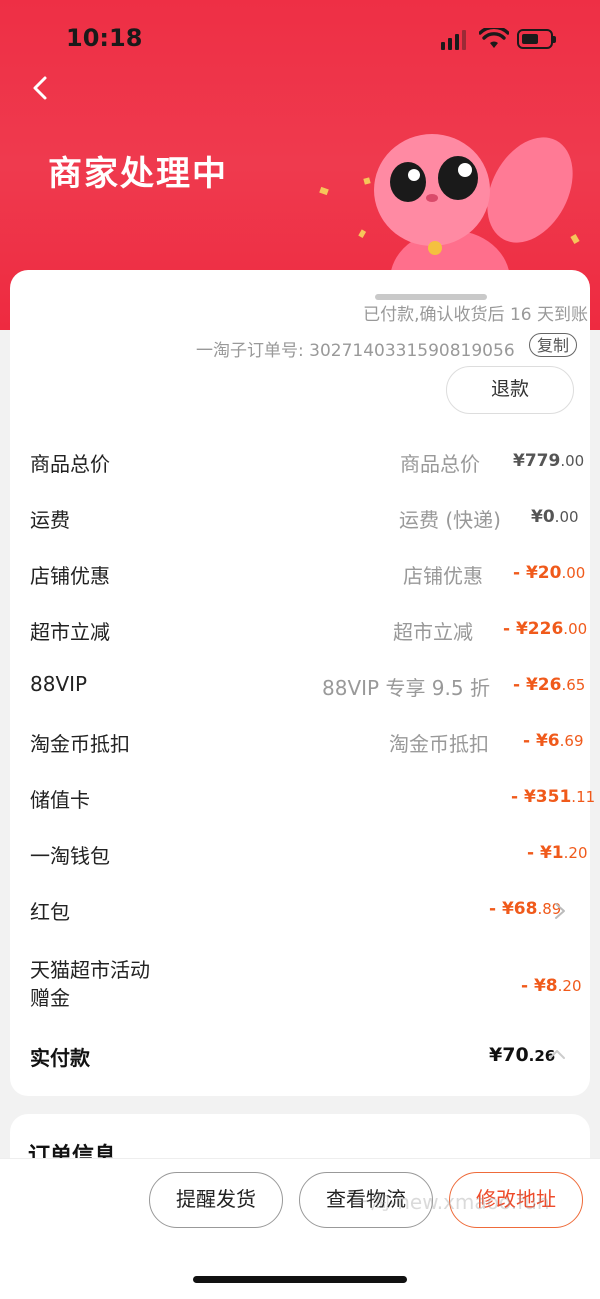  I want to click on row-label: 88VIP, so click(59, 684).